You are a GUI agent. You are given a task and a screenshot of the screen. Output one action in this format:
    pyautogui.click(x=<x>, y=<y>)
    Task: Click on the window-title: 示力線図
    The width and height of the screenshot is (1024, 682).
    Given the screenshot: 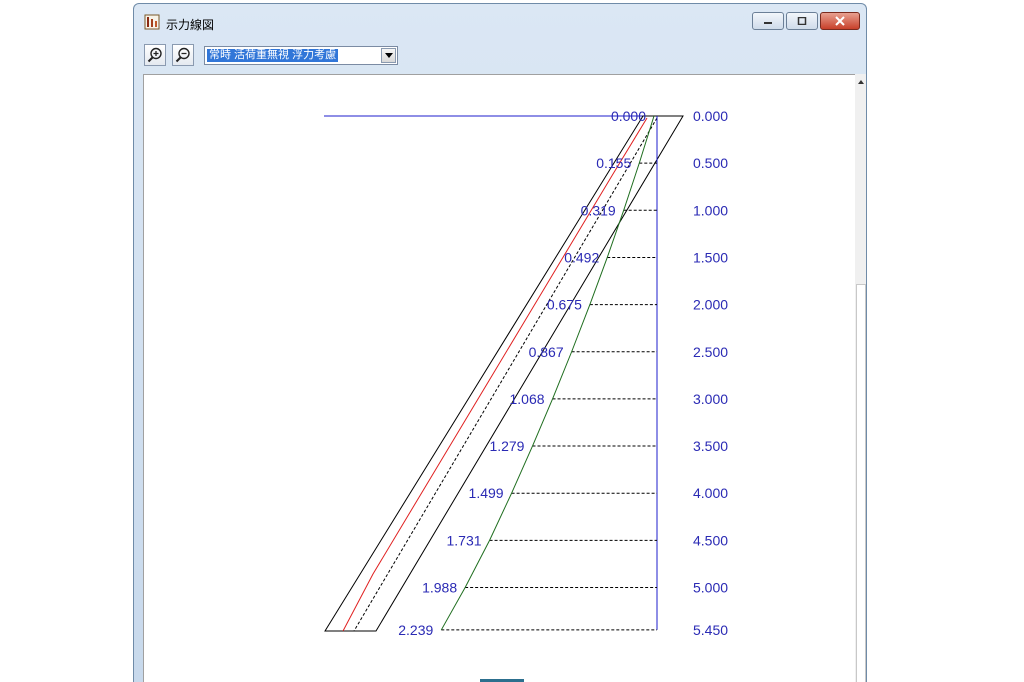 What is the action you would take?
    pyautogui.click(x=190, y=25)
    